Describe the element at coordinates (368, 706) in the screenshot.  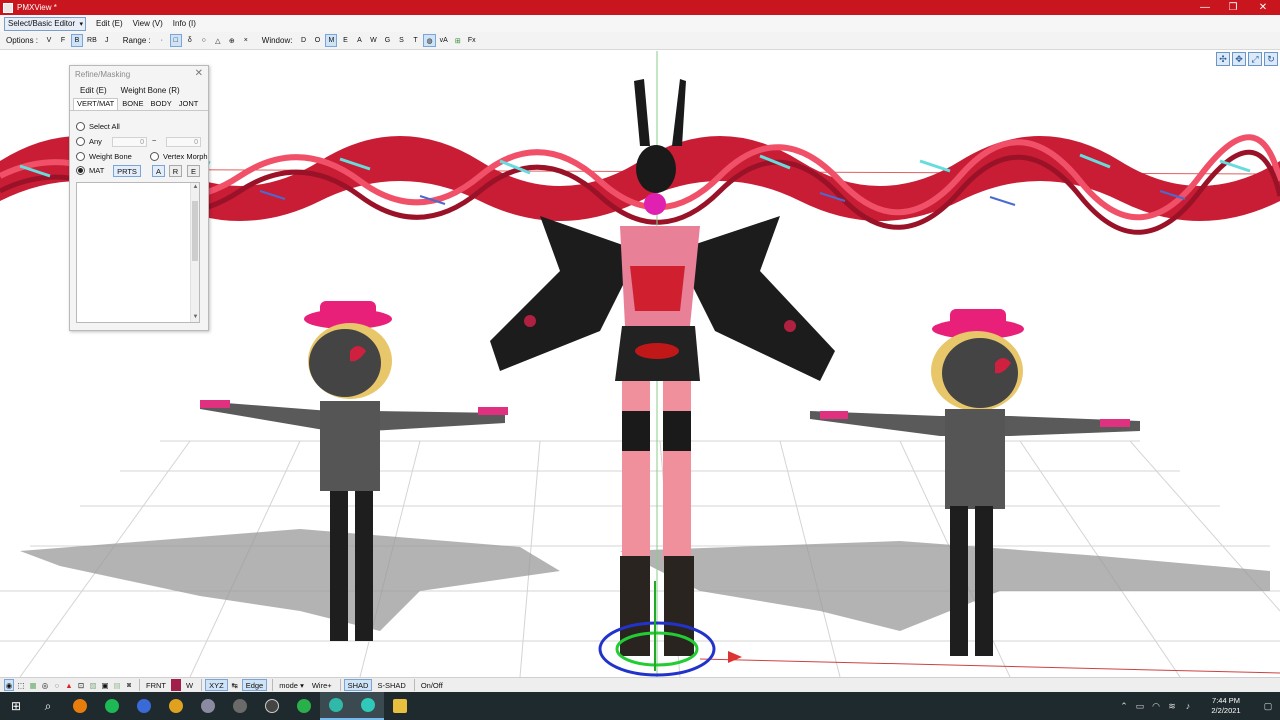
I see `pmxeditor-taskbar-icon` at that location.